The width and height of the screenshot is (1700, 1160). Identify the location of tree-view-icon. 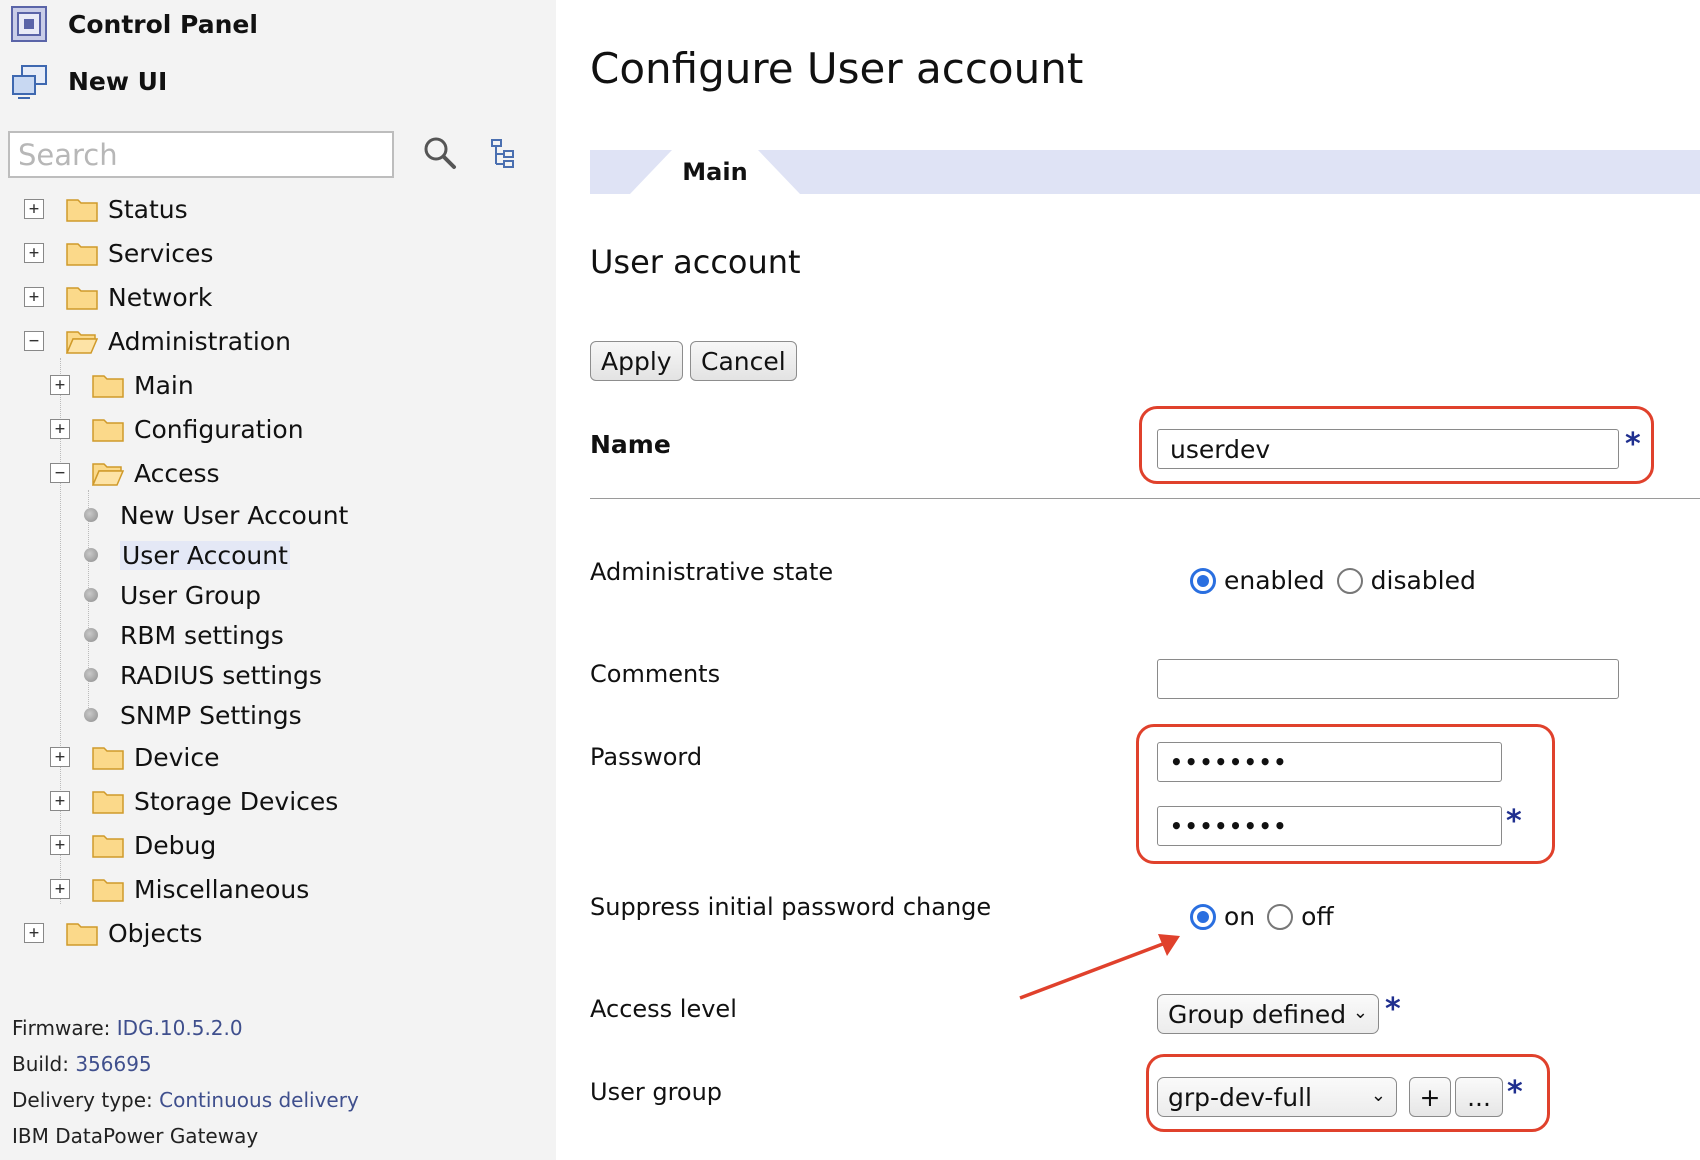
(503, 153).